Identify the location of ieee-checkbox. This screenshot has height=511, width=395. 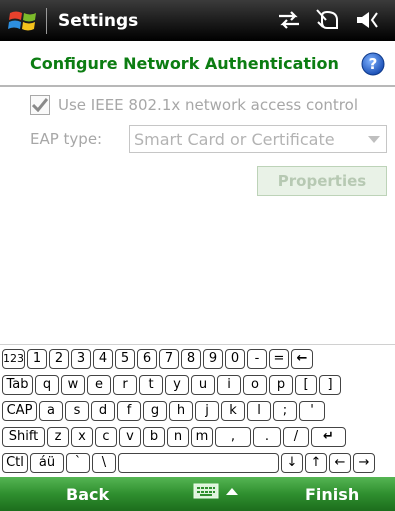
(40, 105).